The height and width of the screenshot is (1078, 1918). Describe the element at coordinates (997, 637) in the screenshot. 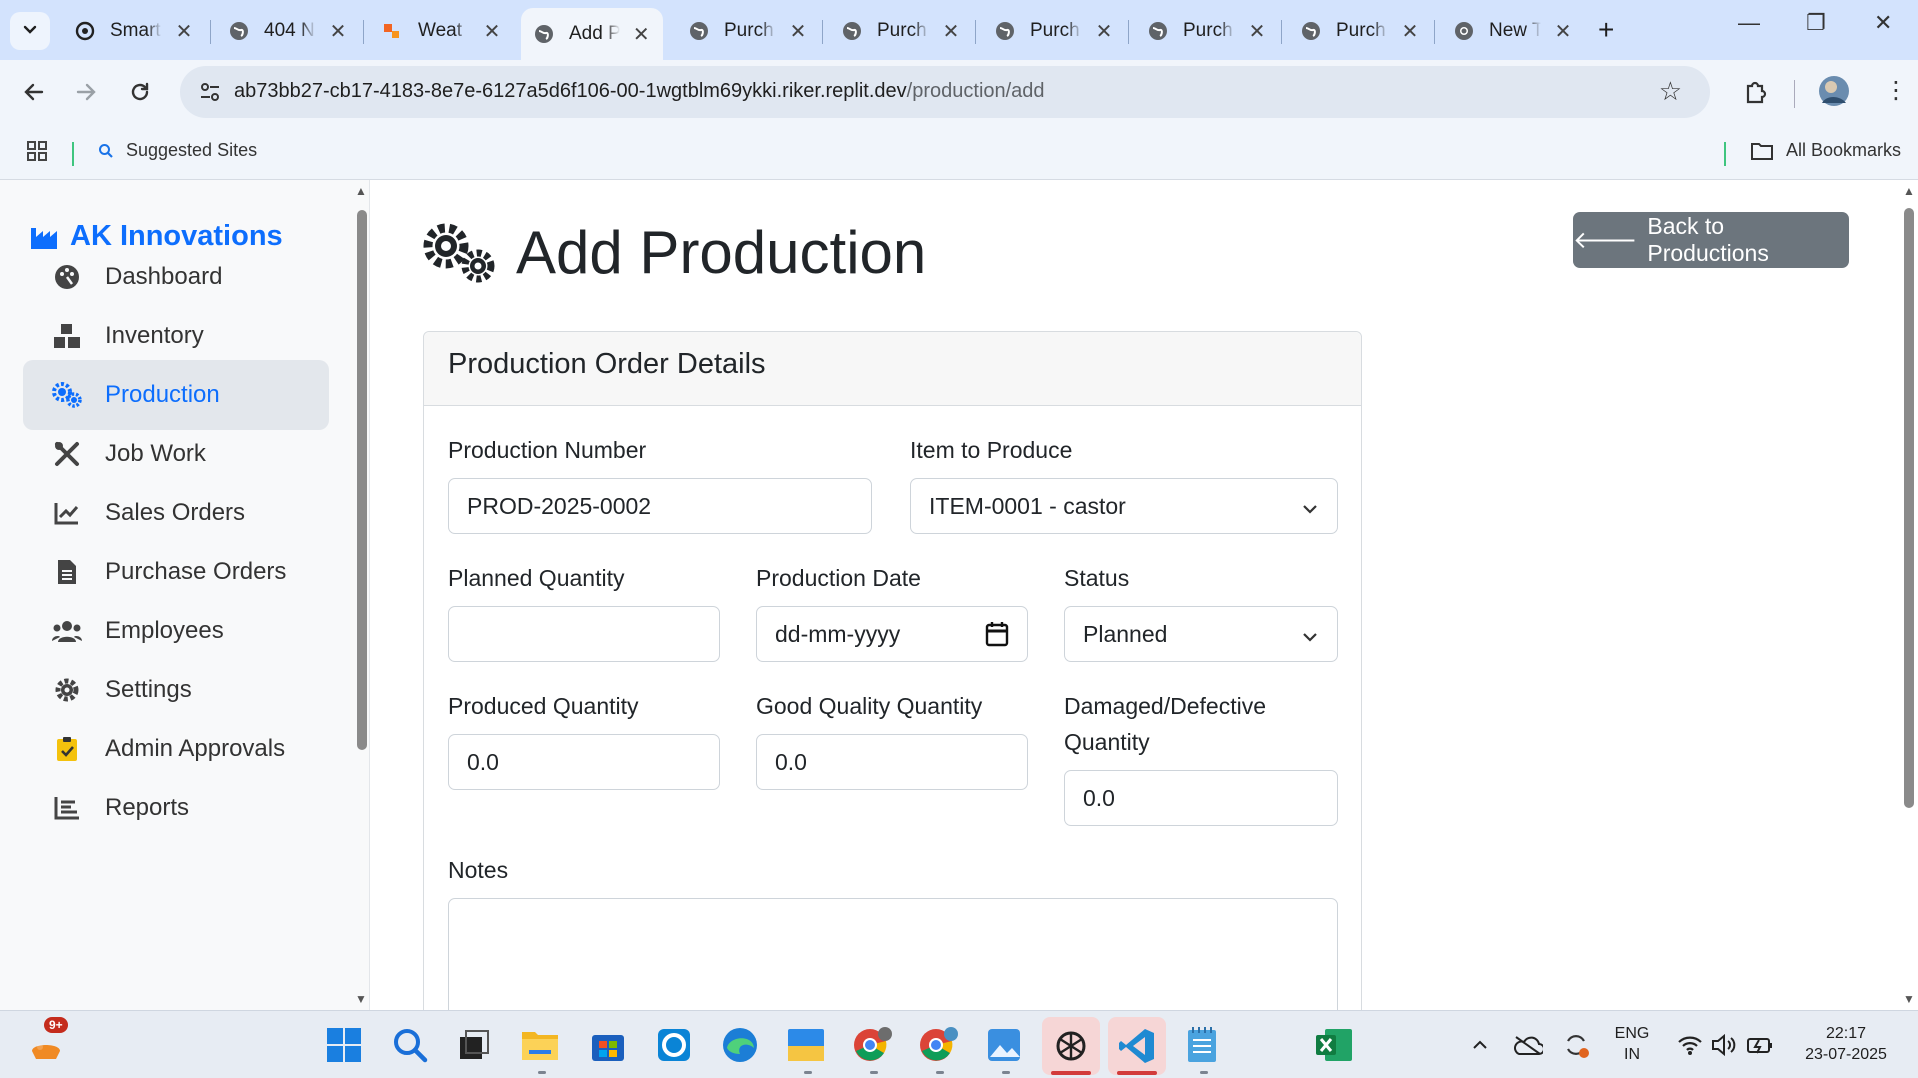

I see `calendar-icon` at that location.